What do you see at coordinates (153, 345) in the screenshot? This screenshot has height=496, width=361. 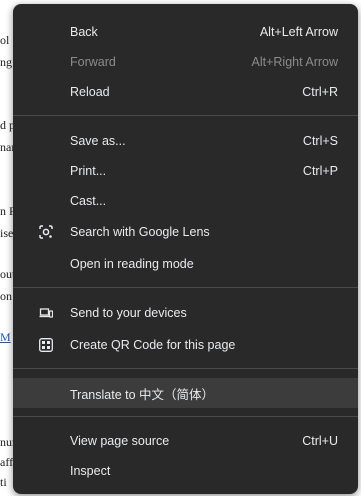 I see `menu-item-label: Create QR Code for this page` at bounding box center [153, 345].